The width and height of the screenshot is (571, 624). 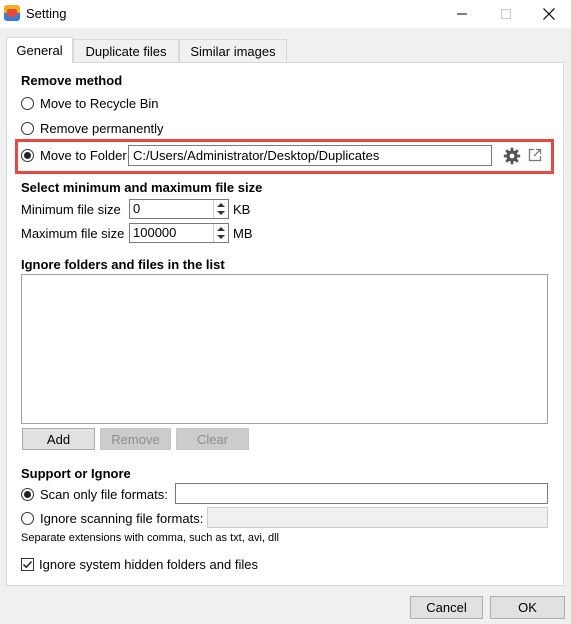 I want to click on close-button, so click(x=549, y=14).